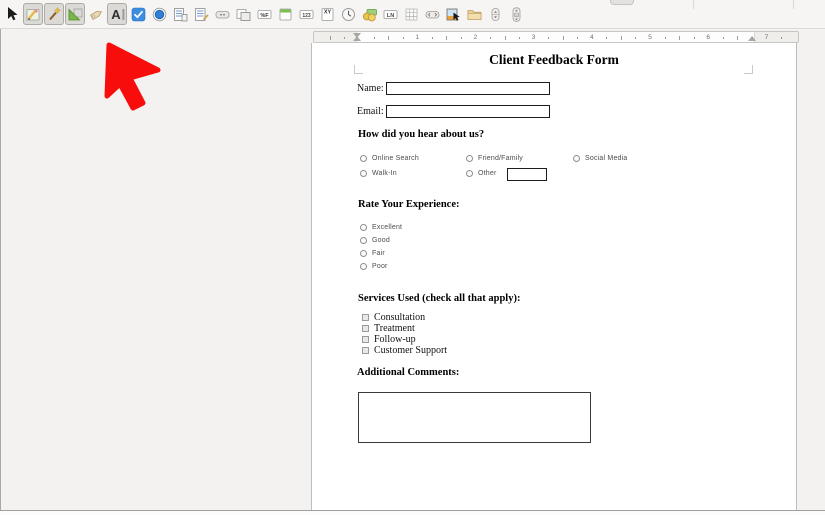 Image resolution: width=825 pixels, height=515 pixels. I want to click on radio-social-media: Social Media, so click(600, 158).